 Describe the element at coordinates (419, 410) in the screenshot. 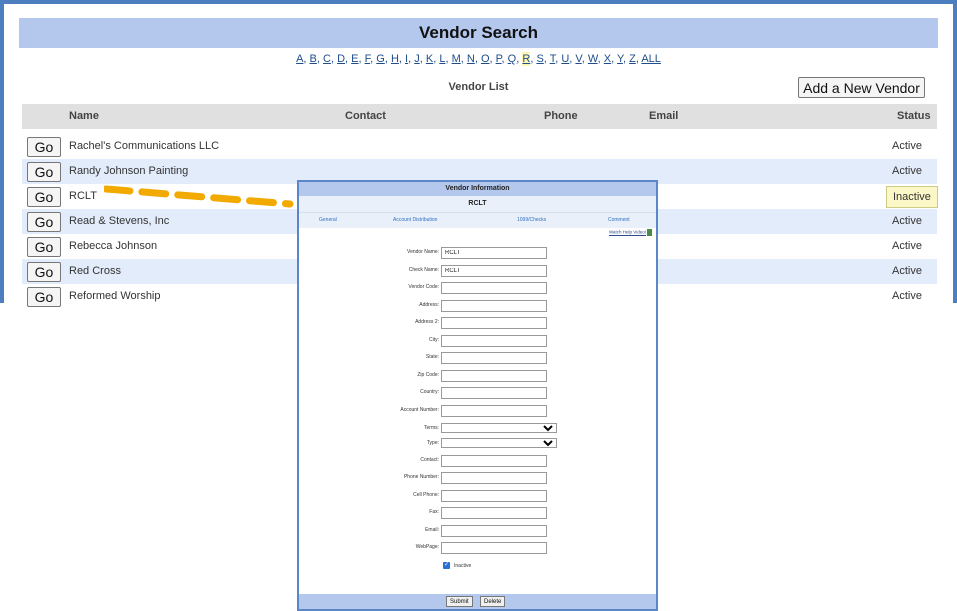

I see `field-label: Account Number:` at that location.